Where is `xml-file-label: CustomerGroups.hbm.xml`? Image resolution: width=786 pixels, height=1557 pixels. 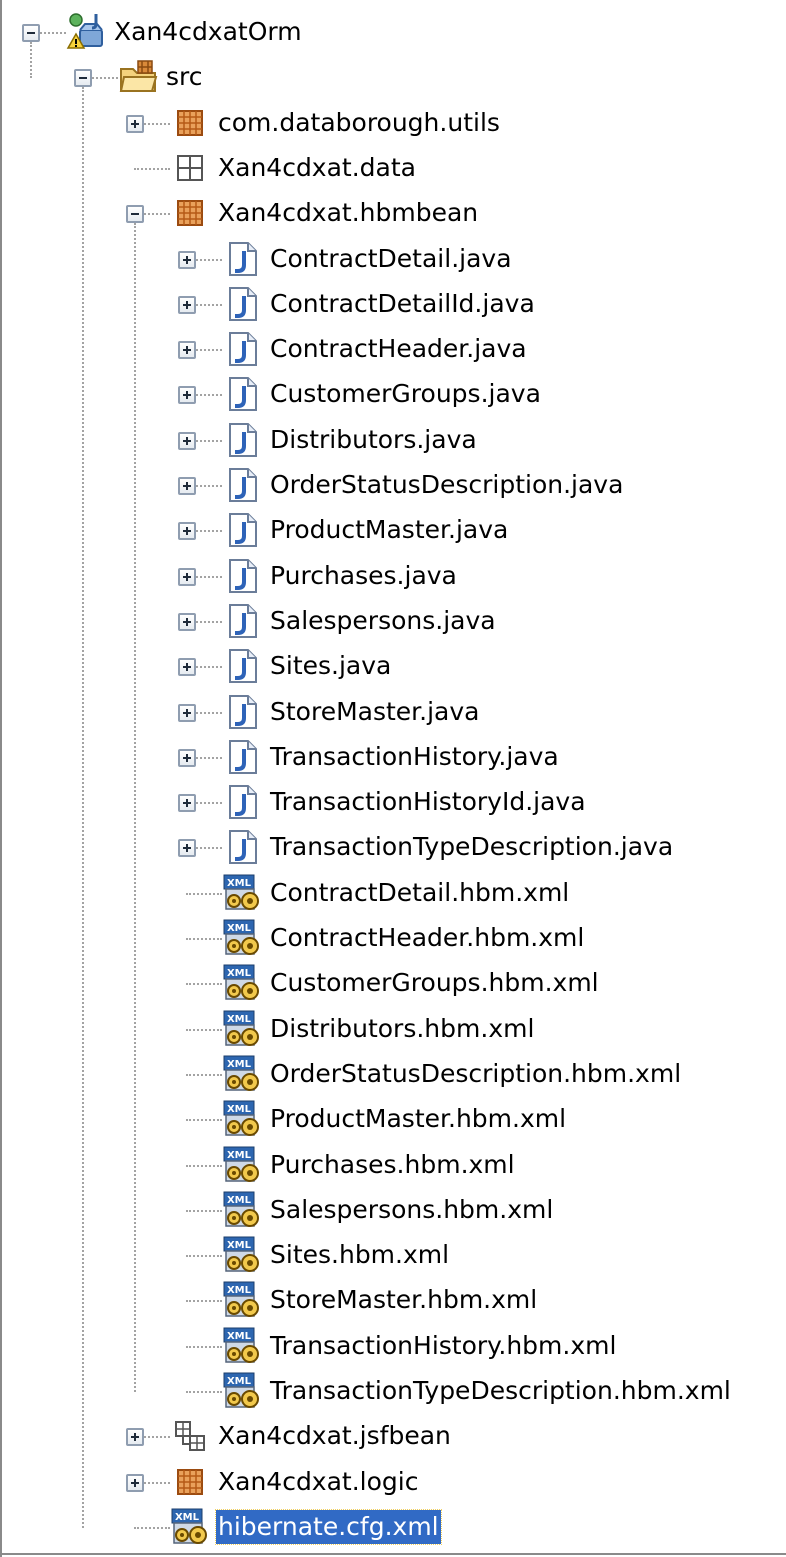 xml-file-label: CustomerGroups.hbm.xml is located at coordinates (434, 983).